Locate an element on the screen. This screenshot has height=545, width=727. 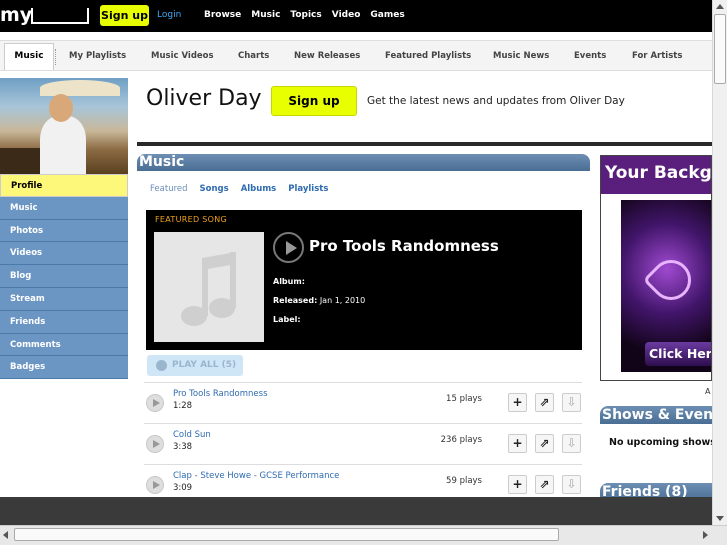
song-row: Cold Sun 3:38 236 plays + ⇗ ⇩ is located at coordinates (363, 443).